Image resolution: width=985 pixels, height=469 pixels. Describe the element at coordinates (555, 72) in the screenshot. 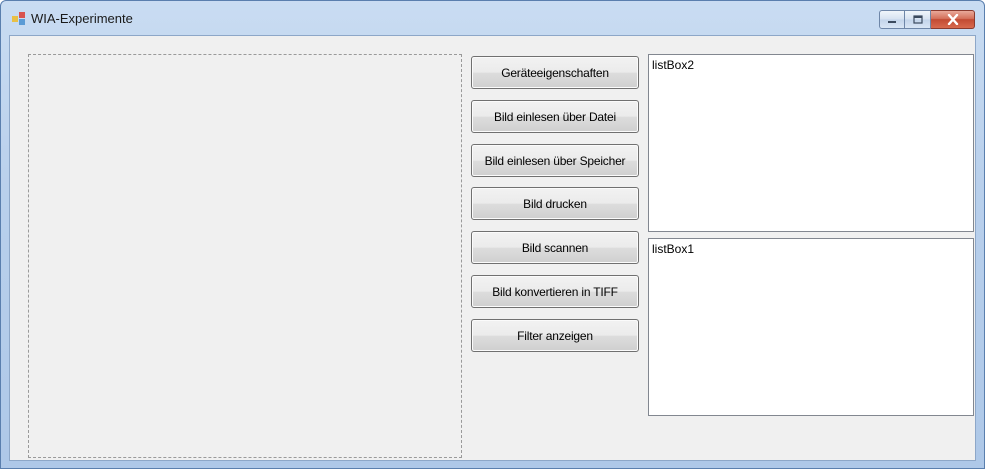

I see `device-properties-button: Geräteeigenschaften` at that location.